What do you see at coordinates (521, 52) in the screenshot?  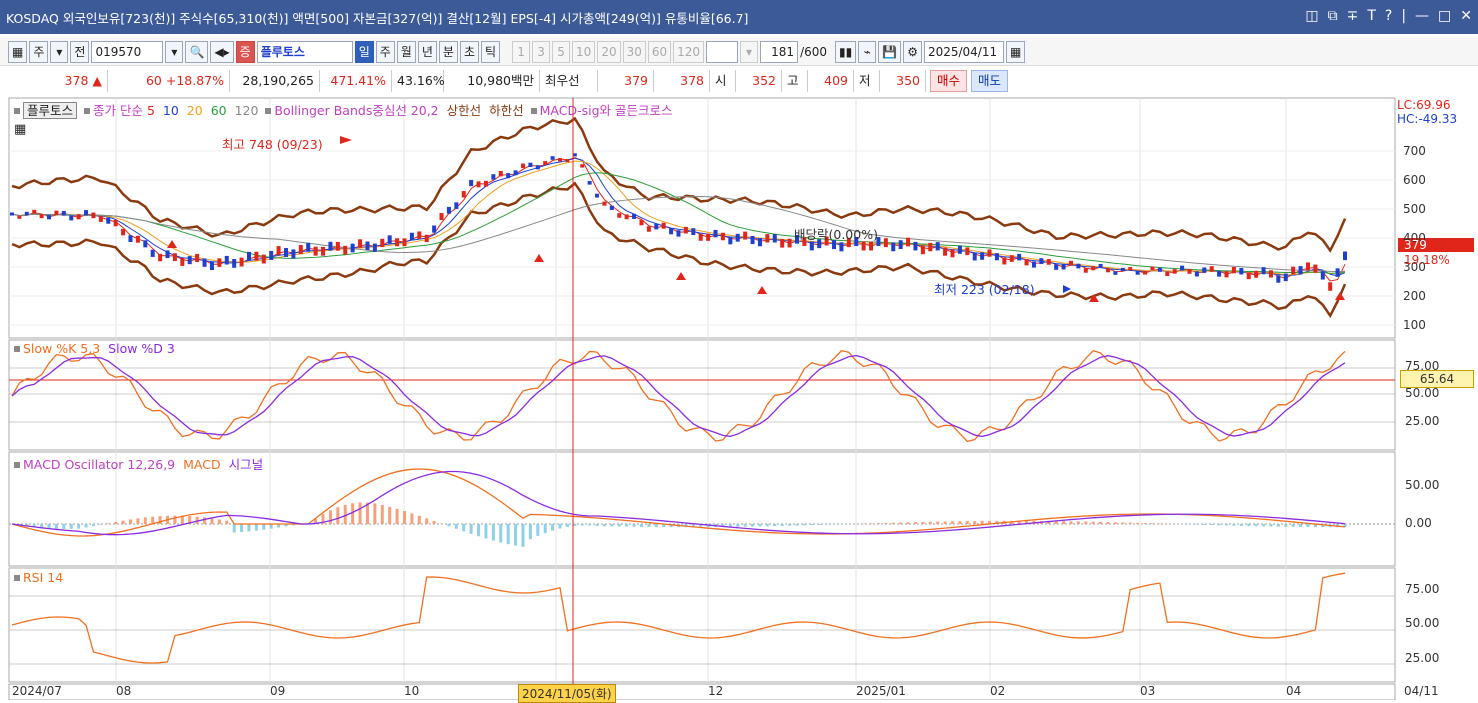 I see `interval-1: 1` at bounding box center [521, 52].